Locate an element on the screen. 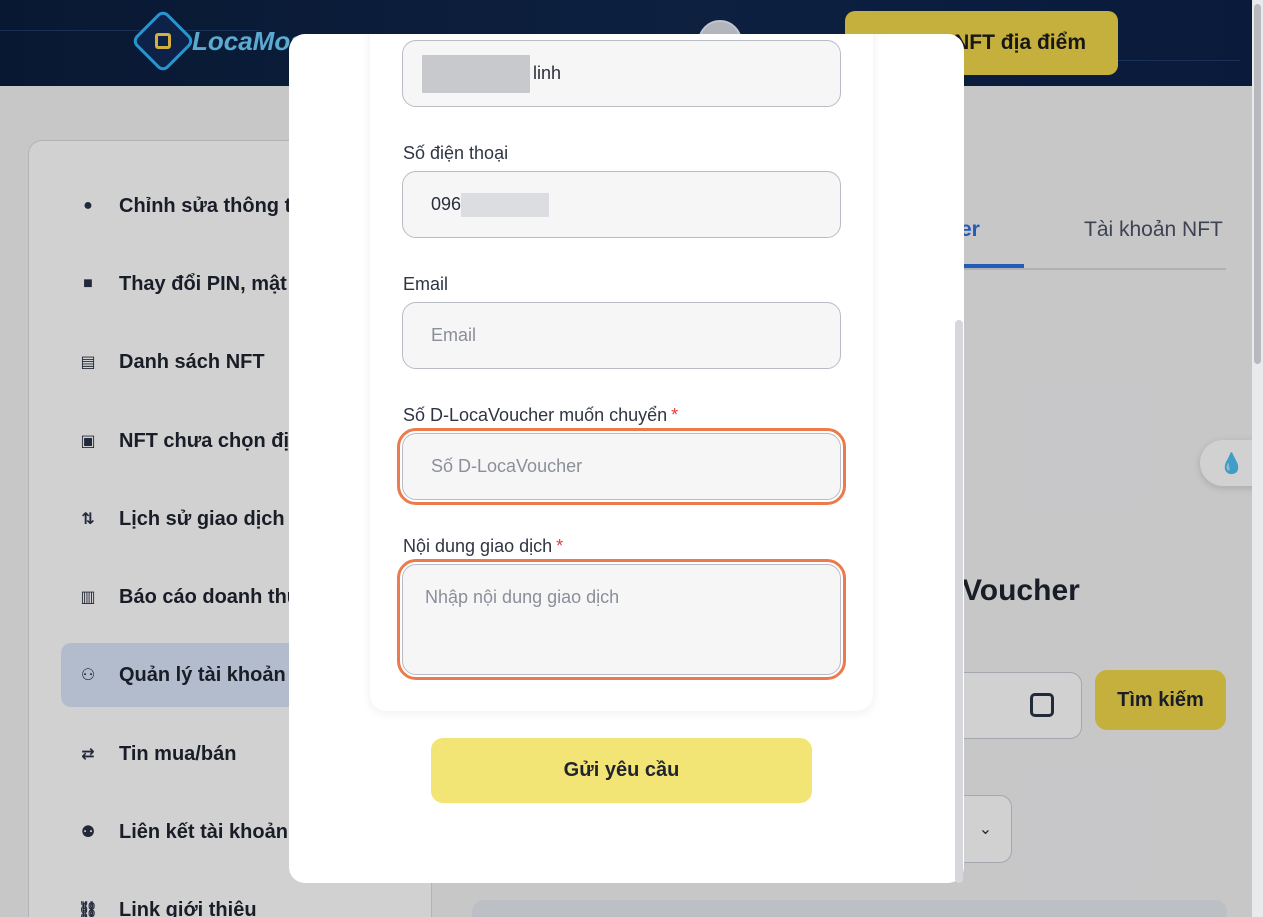 This screenshot has height=917, width=1263. voucher-amount-input is located at coordinates (621, 466).